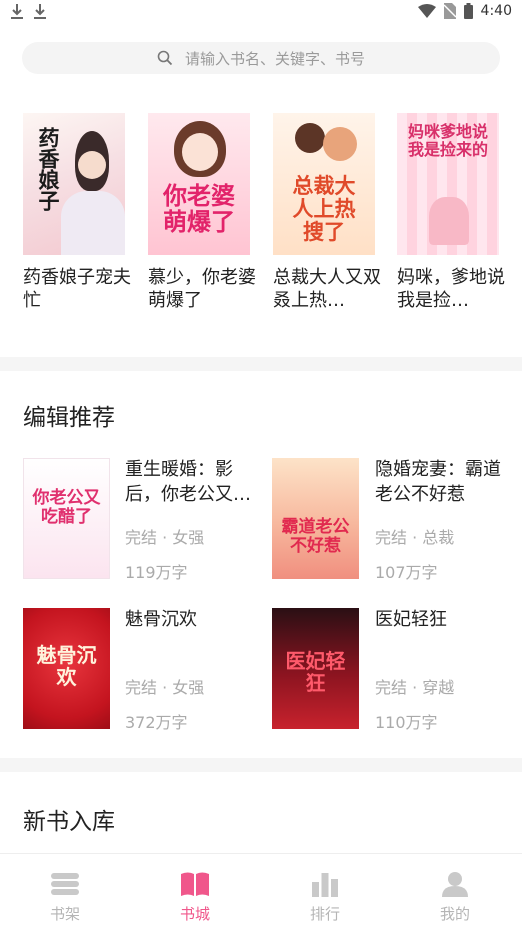  Describe the element at coordinates (325, 885) in the screenshot. I see `ranking-icon` at that location.